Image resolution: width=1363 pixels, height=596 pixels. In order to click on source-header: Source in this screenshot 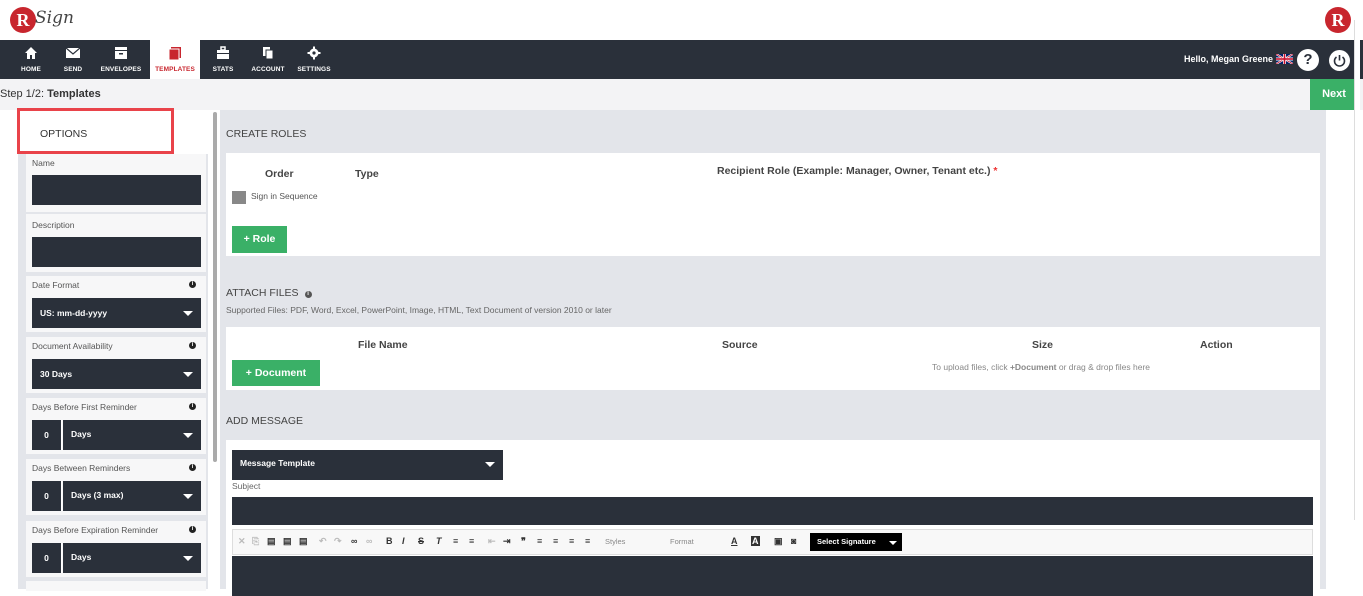, I will do `click(740, 345)`.